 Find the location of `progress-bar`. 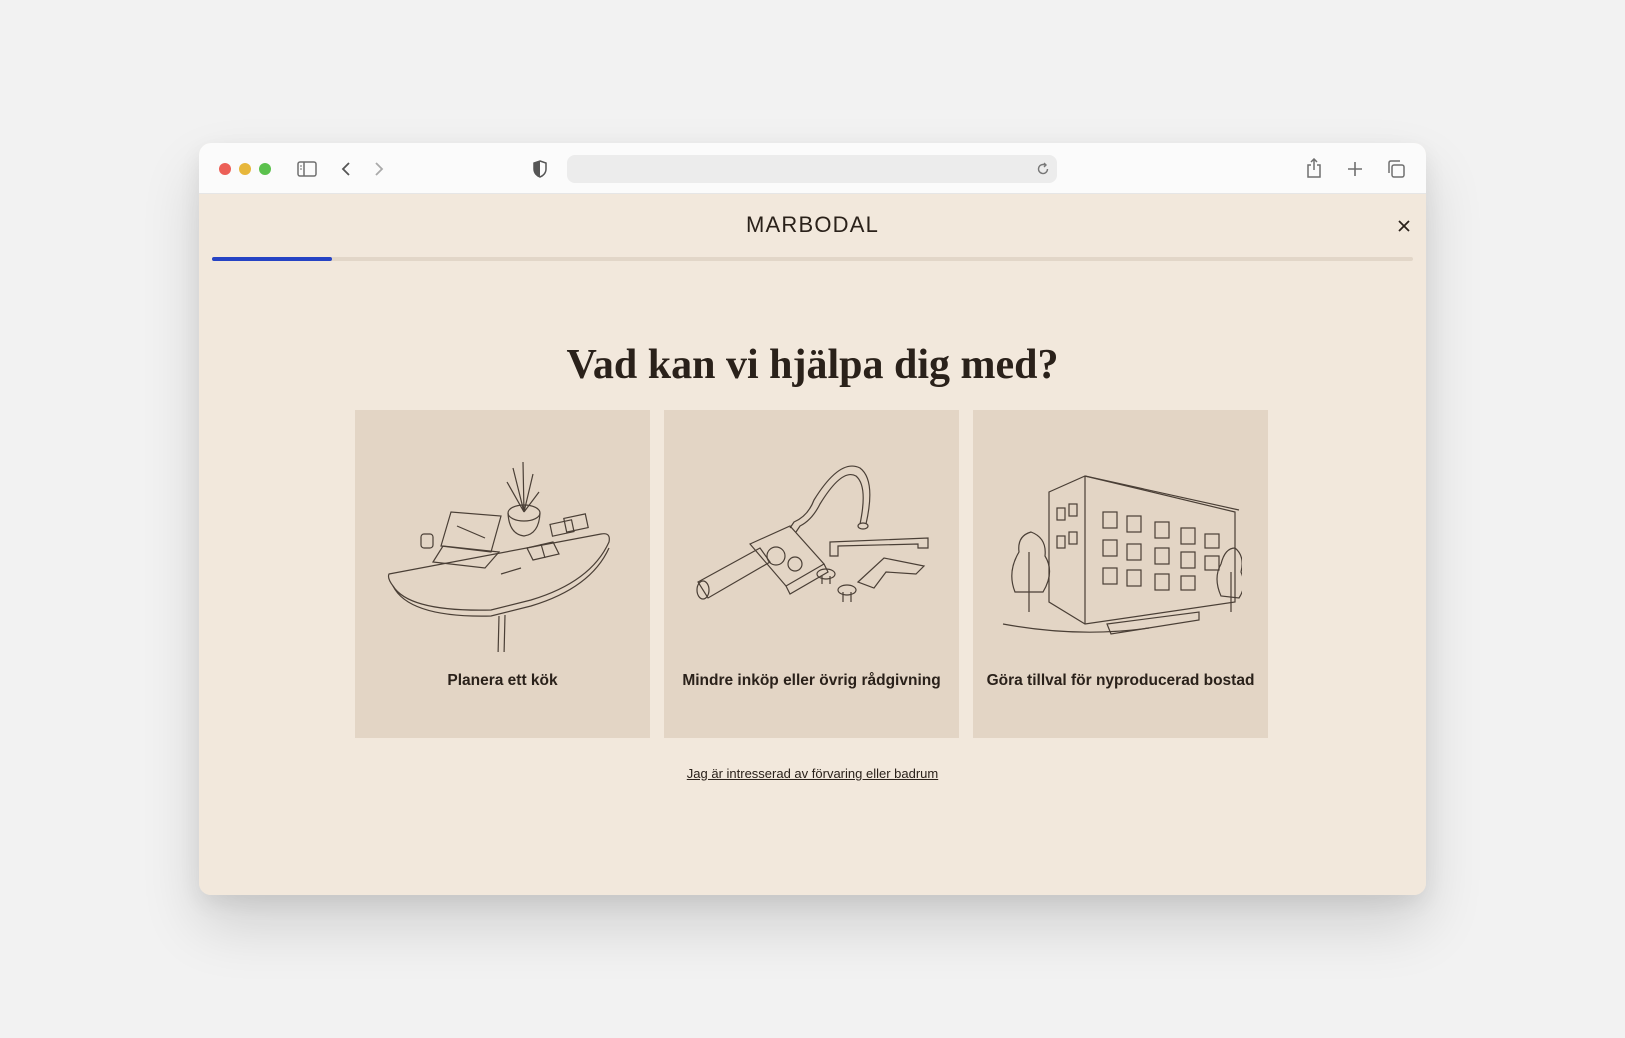

progress-bar is located at coordinates (812, 259).